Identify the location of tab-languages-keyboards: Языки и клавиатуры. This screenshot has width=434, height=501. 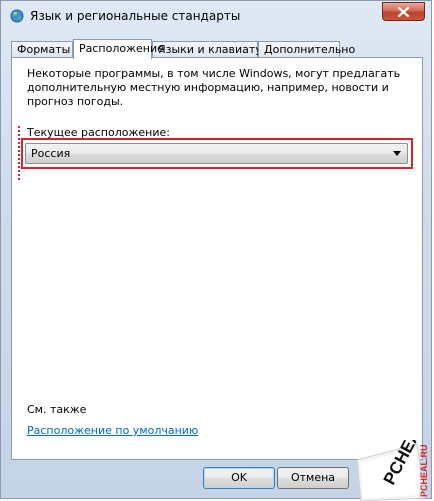
(215, 49).